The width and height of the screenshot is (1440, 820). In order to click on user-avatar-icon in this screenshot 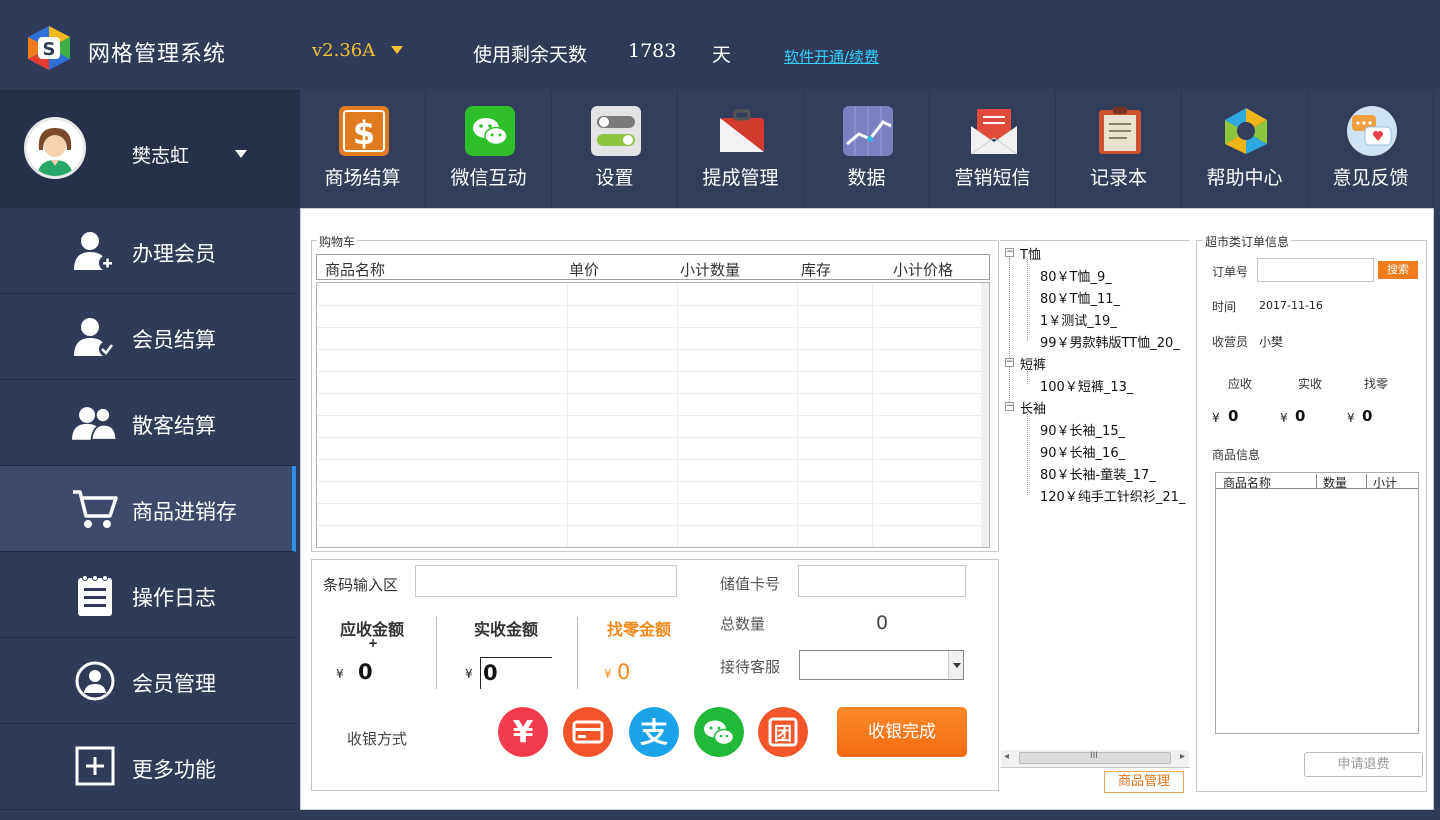, I will do `click(55, 148)`.